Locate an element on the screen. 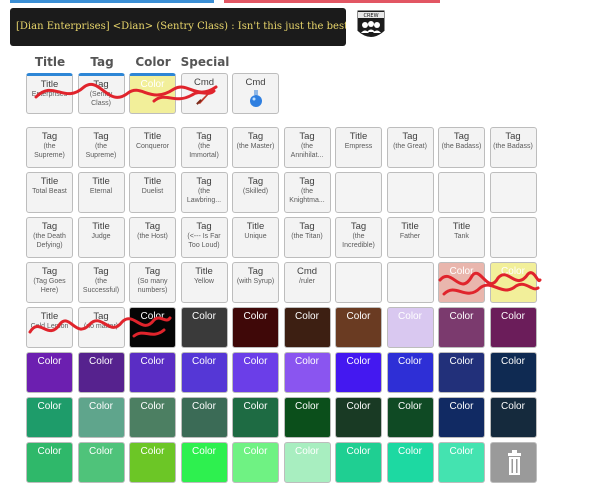 The image size is (592, 500). cosmetic-tile: Title Total Beast is located at coordinates (49, 192).